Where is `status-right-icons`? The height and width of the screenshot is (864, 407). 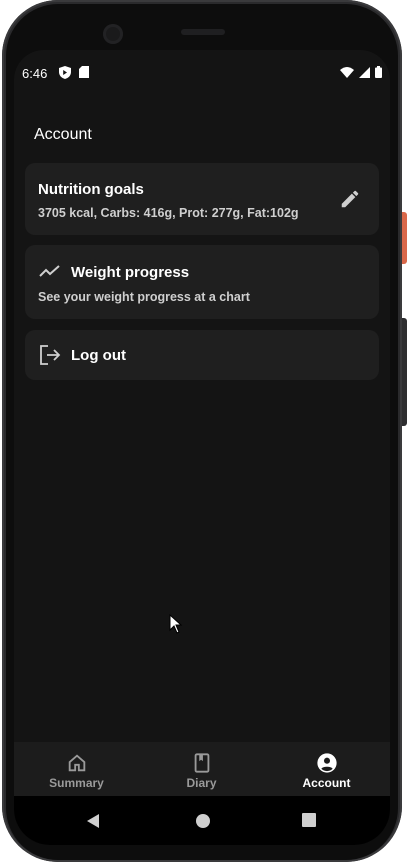
status-right-icons is located at coordinates (361, 72).